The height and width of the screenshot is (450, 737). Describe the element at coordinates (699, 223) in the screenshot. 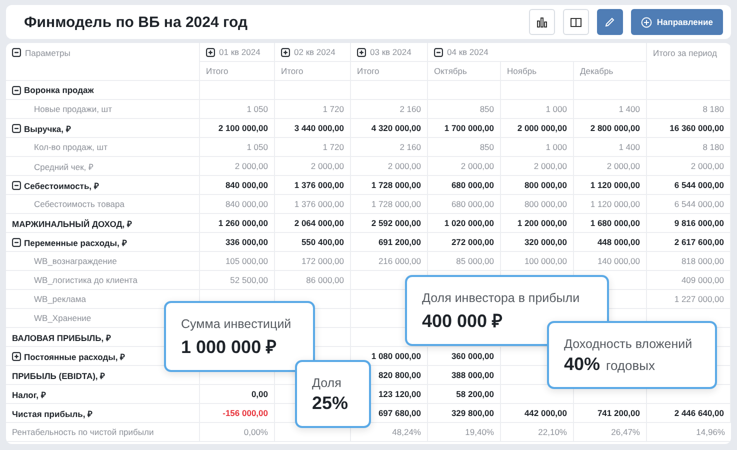

I see `table-cell: 9 816 000,00` at that location.